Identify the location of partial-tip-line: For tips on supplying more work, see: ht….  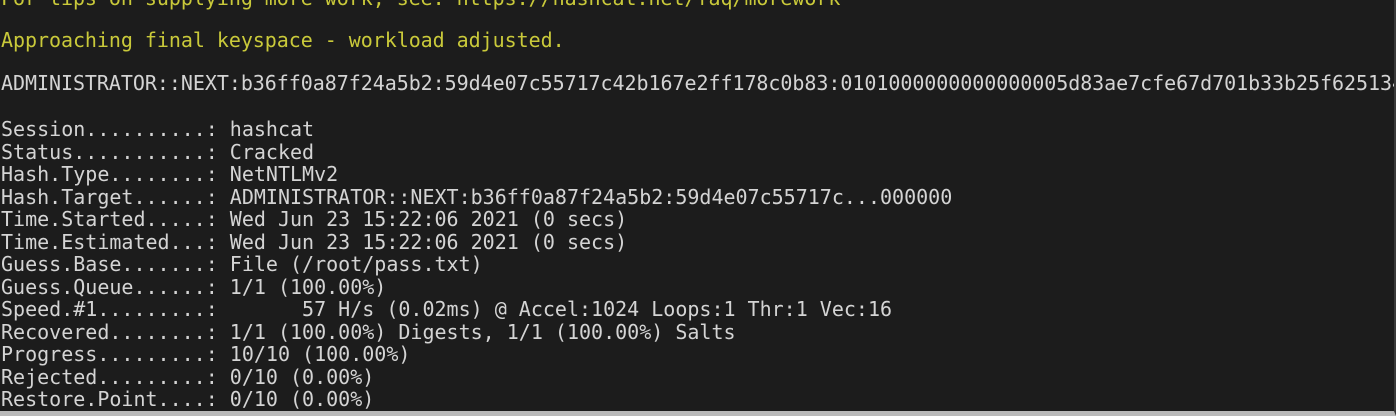
(420, 5).